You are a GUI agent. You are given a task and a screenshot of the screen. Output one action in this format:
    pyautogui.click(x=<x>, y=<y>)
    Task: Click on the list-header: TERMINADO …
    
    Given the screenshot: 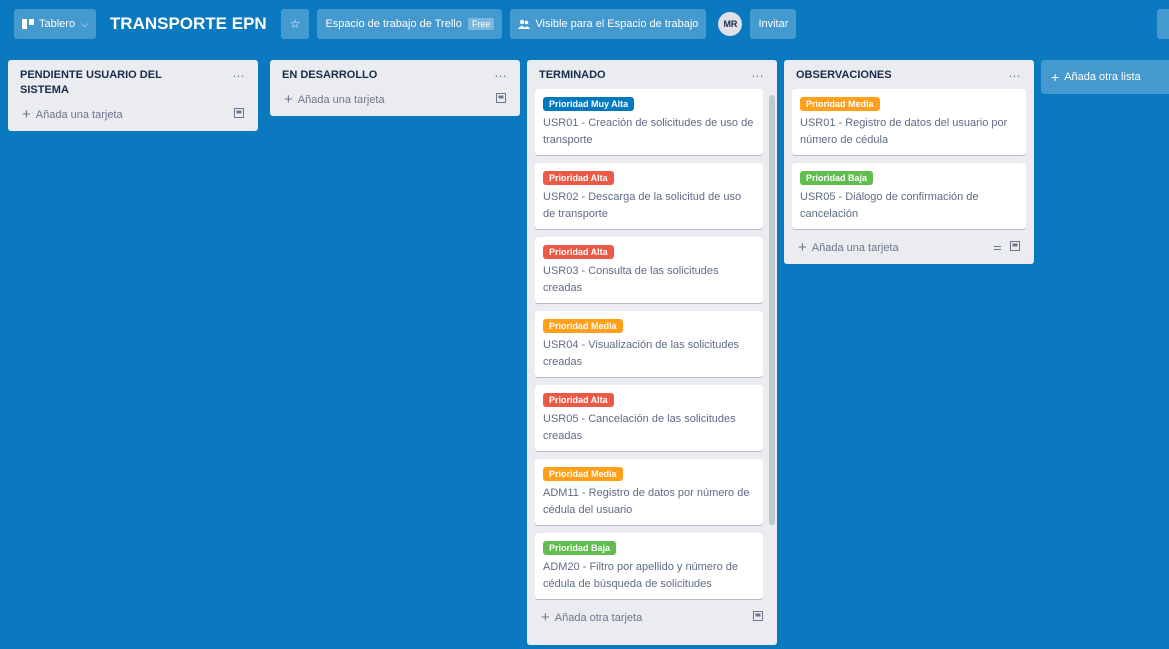 What is the action you would take?
    pyautogui.click(x=652, y=77)
    